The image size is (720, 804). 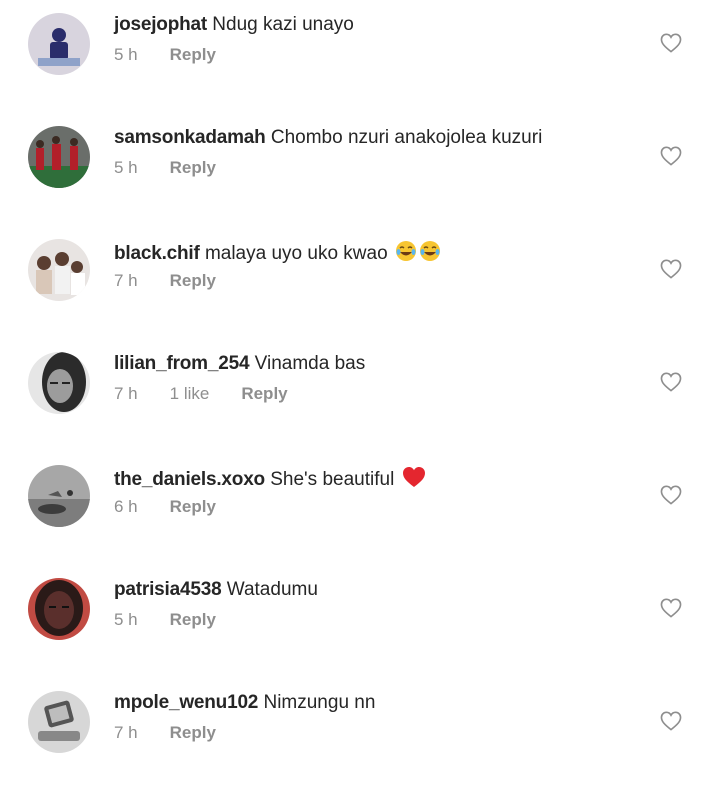 What do you see at coordinates (190, 393) in the screenshot?
I see `comment-like-count: 1 like` at bounding box center [190, 393].